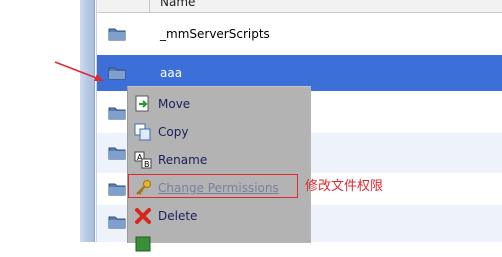 The width and height of the screenshot is (502, 257). Describe the element at coordinates (87, 121) in the screenshot. I see `vertical-scrollbar` at that location.